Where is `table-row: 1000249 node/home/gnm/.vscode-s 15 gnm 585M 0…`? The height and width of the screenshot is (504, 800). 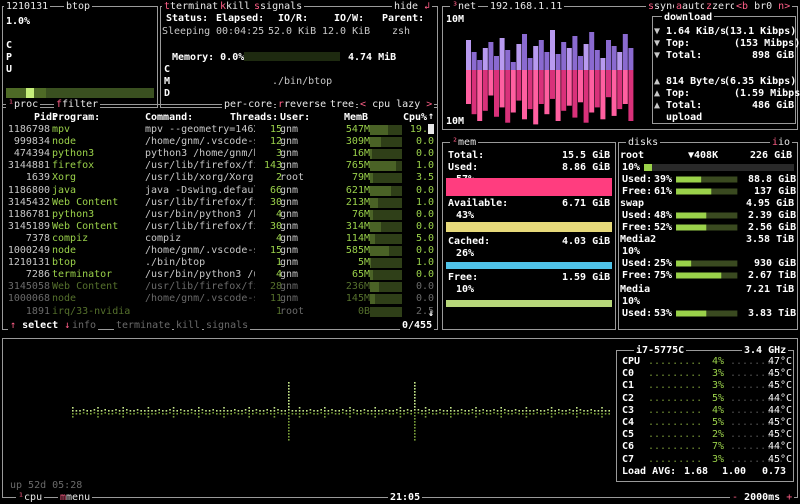
table-row: 1000249 node/home/gnm/.vscode-s 15 gnm 585M 0… is located at coordinates (224, 251).